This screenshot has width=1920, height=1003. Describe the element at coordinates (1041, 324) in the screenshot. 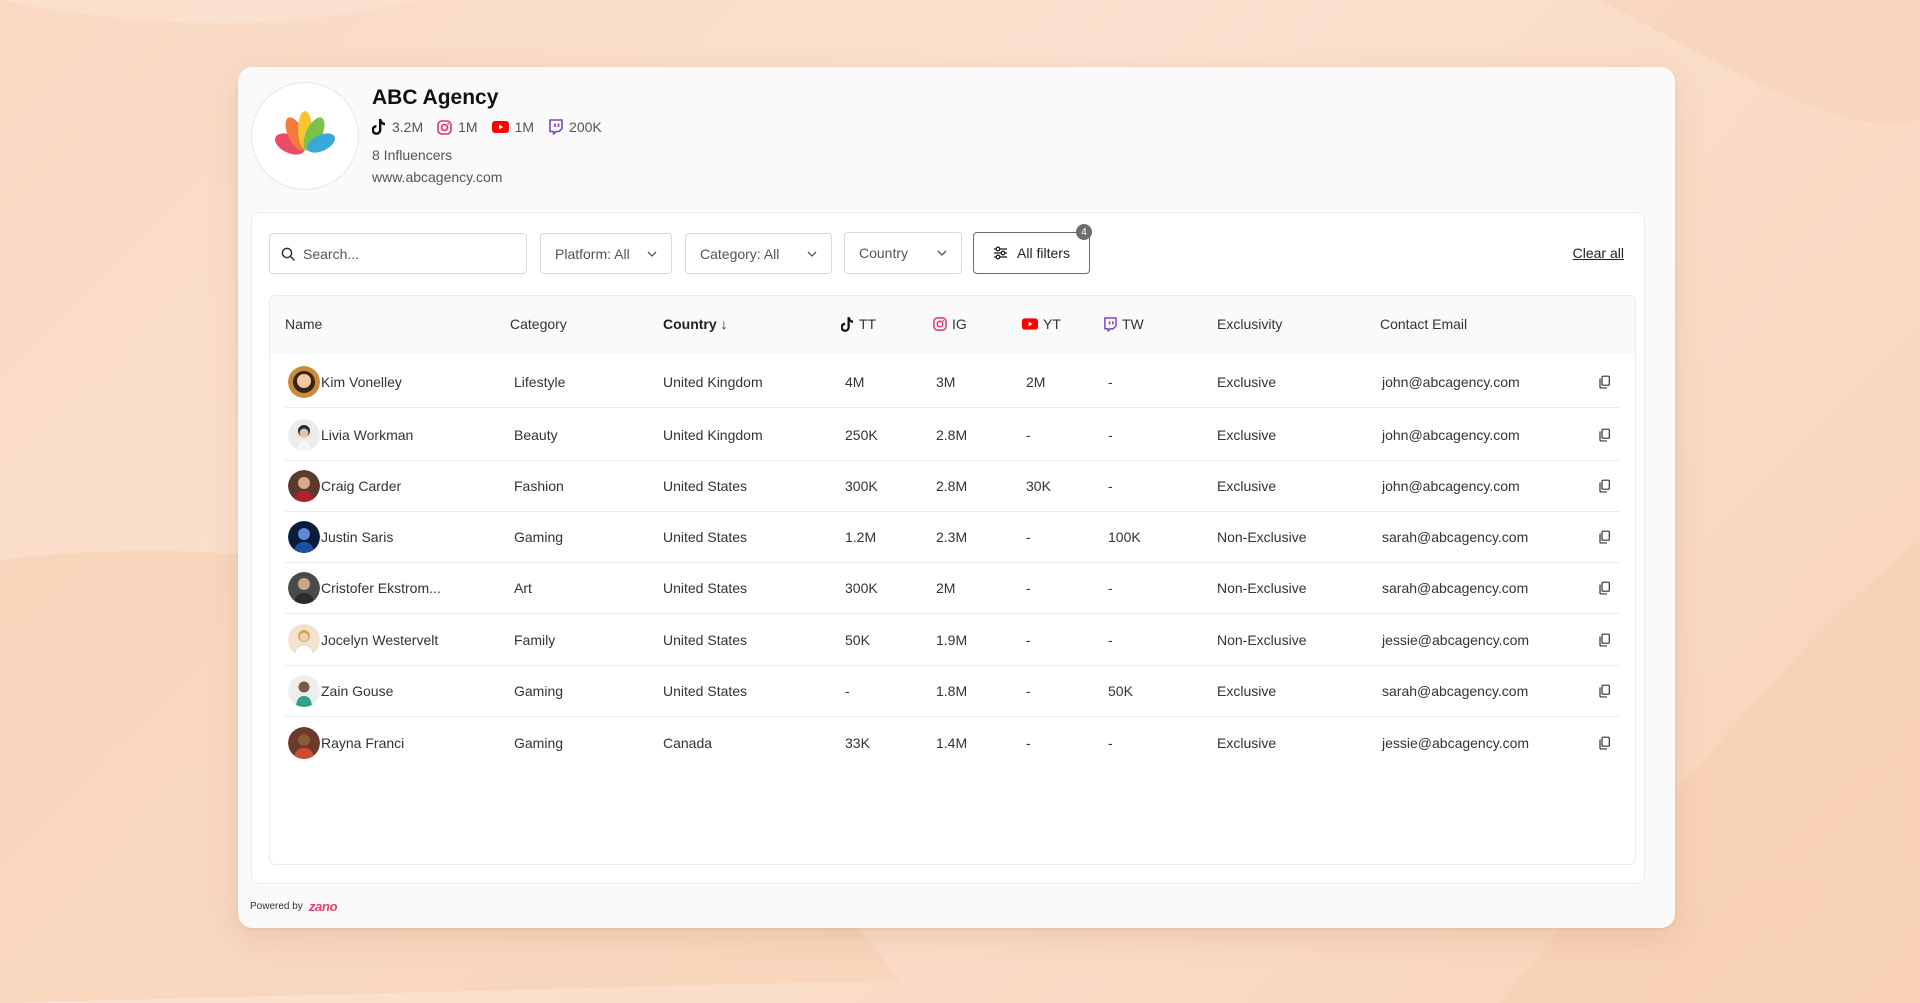

I see `header-youtube: YT` at that location.